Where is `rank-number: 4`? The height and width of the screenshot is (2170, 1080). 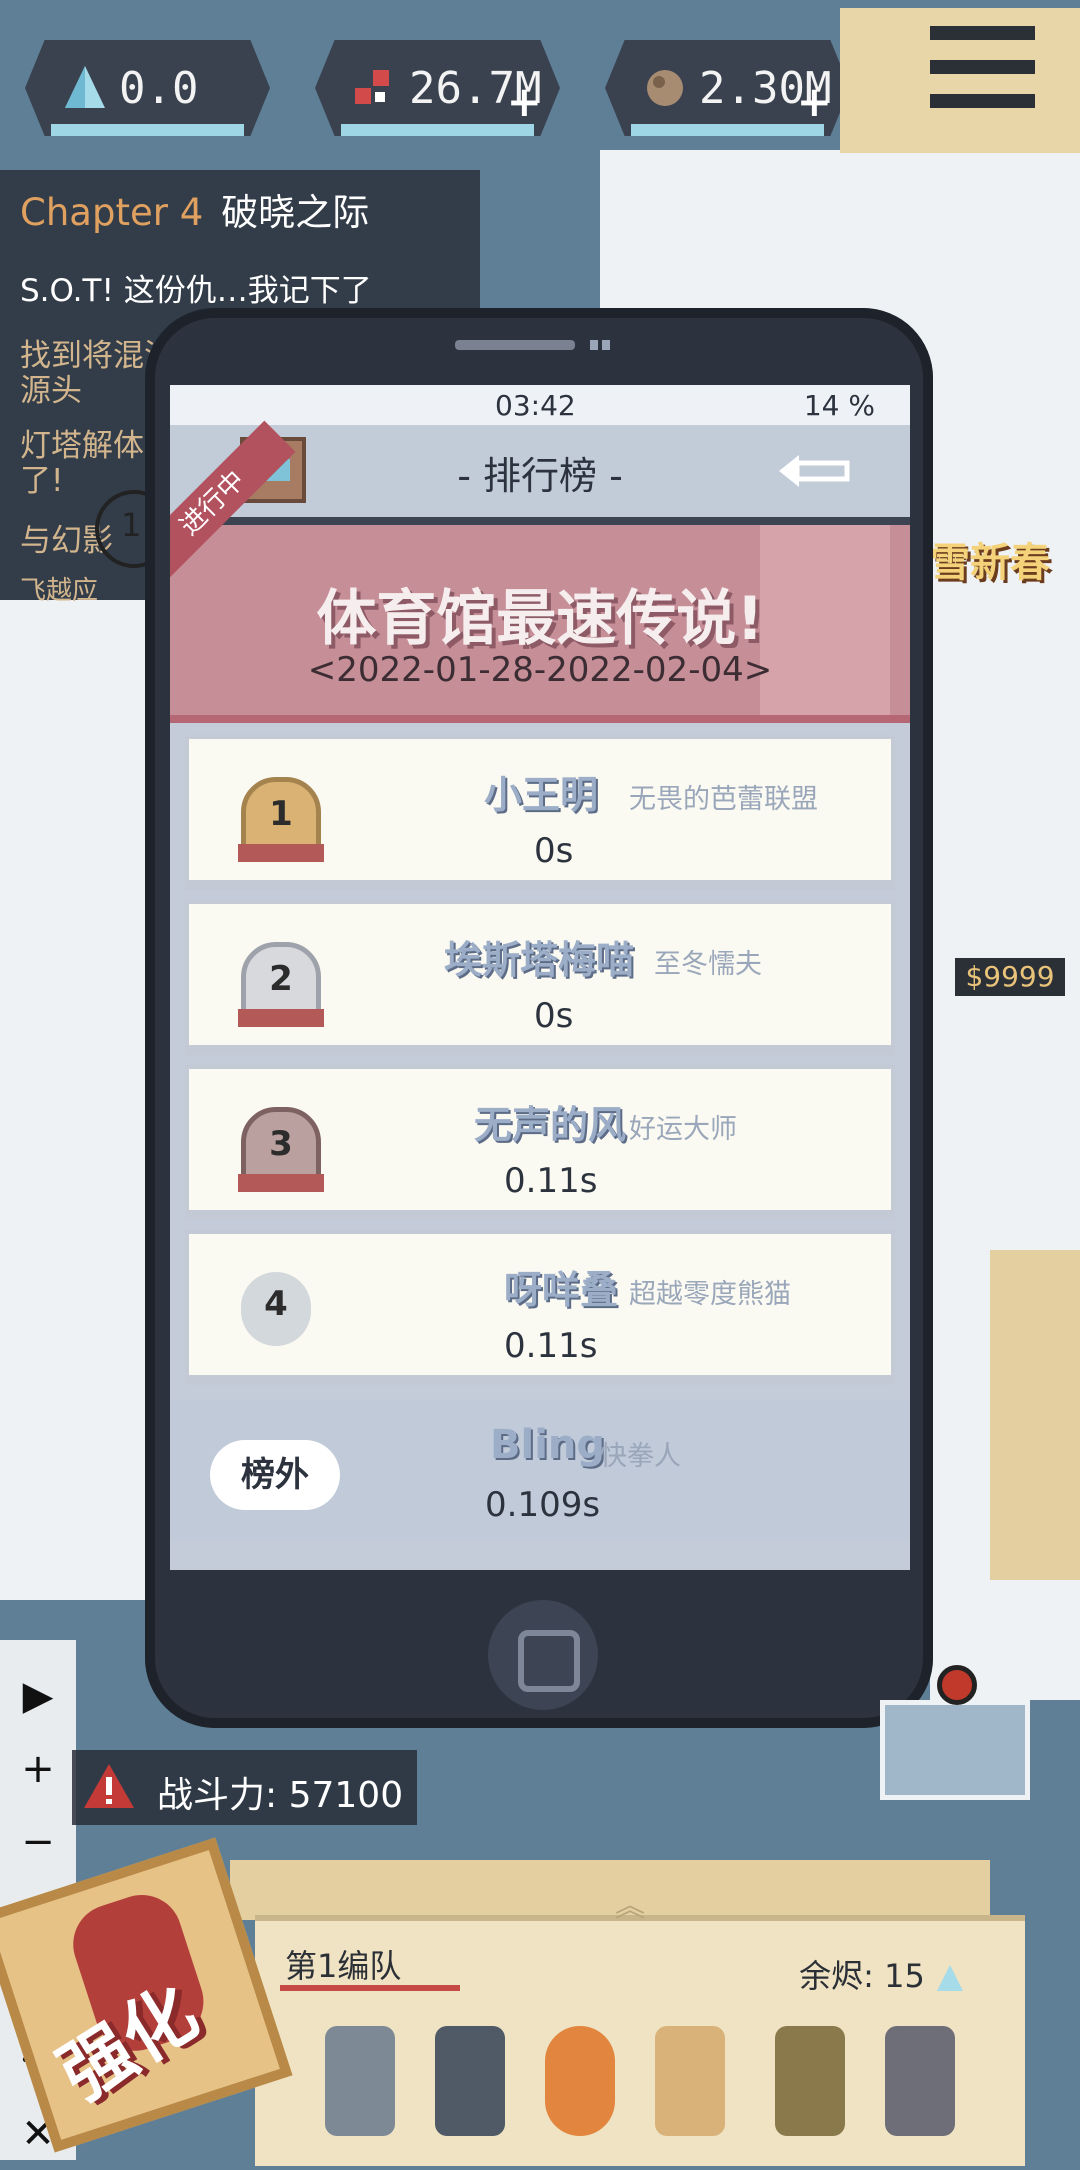
rank-number: 4 is located at coordinates (276, 1304).